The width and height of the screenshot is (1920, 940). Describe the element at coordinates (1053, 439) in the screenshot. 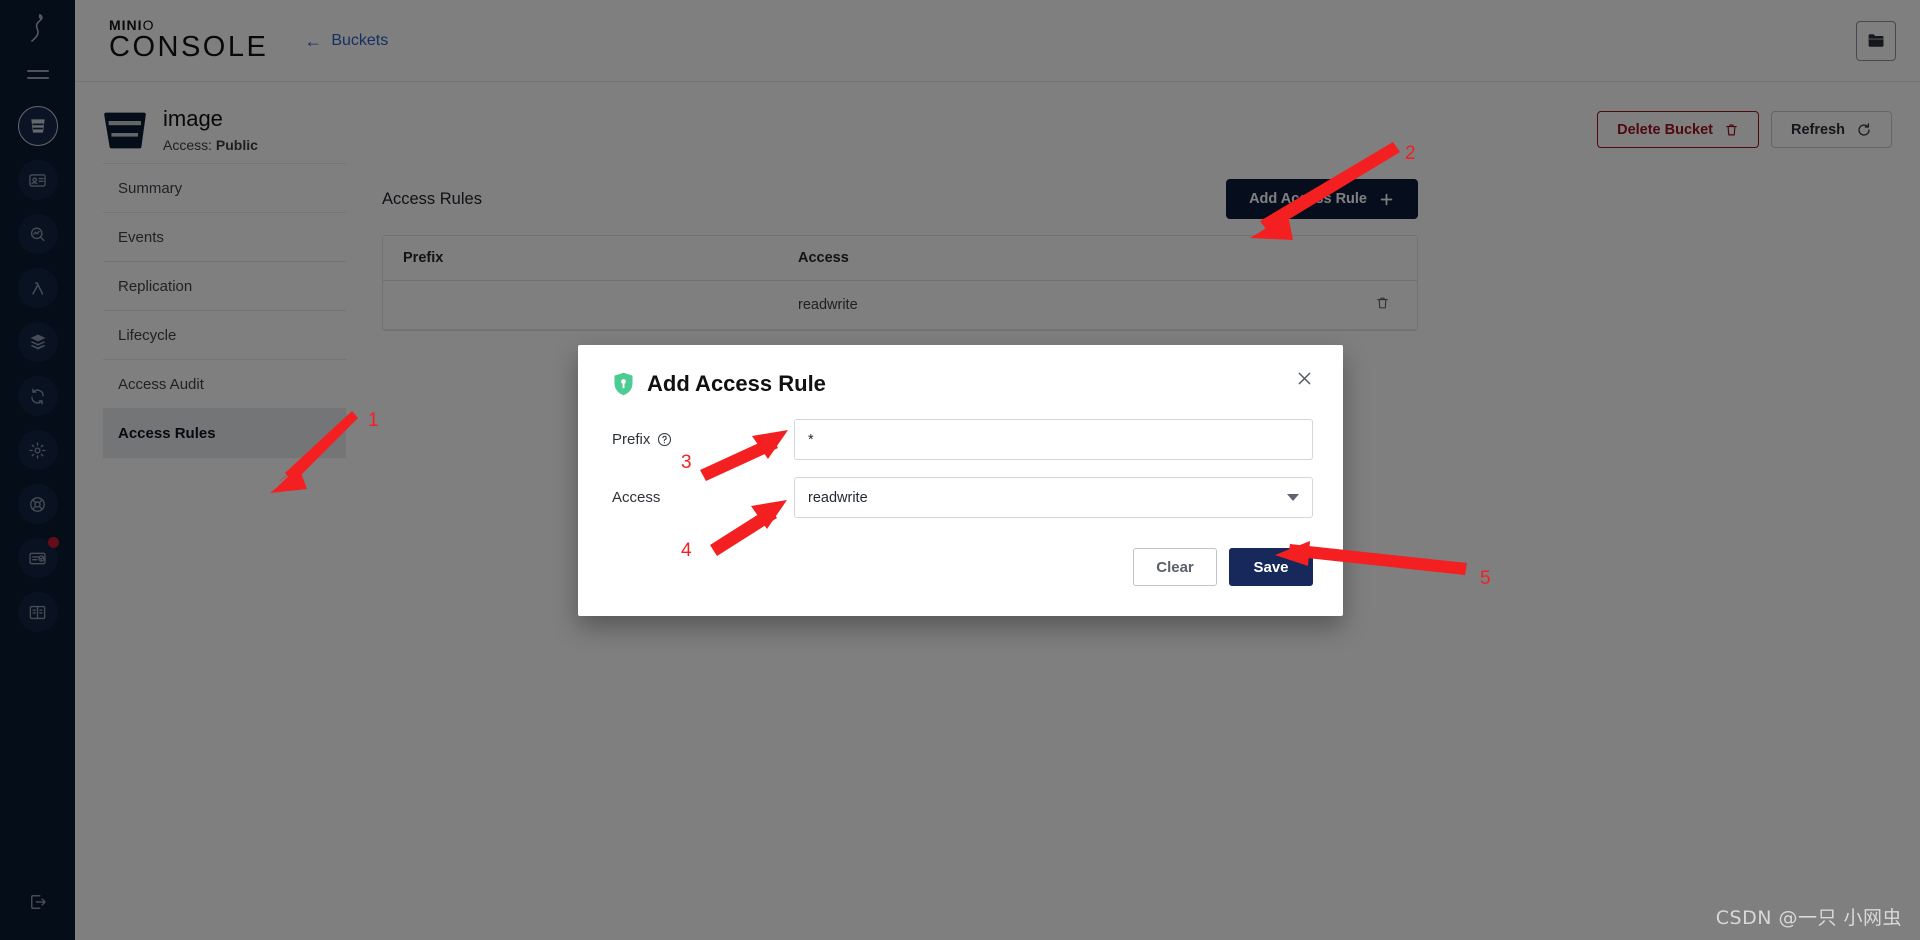

I see `prefix-input: *` at that location.